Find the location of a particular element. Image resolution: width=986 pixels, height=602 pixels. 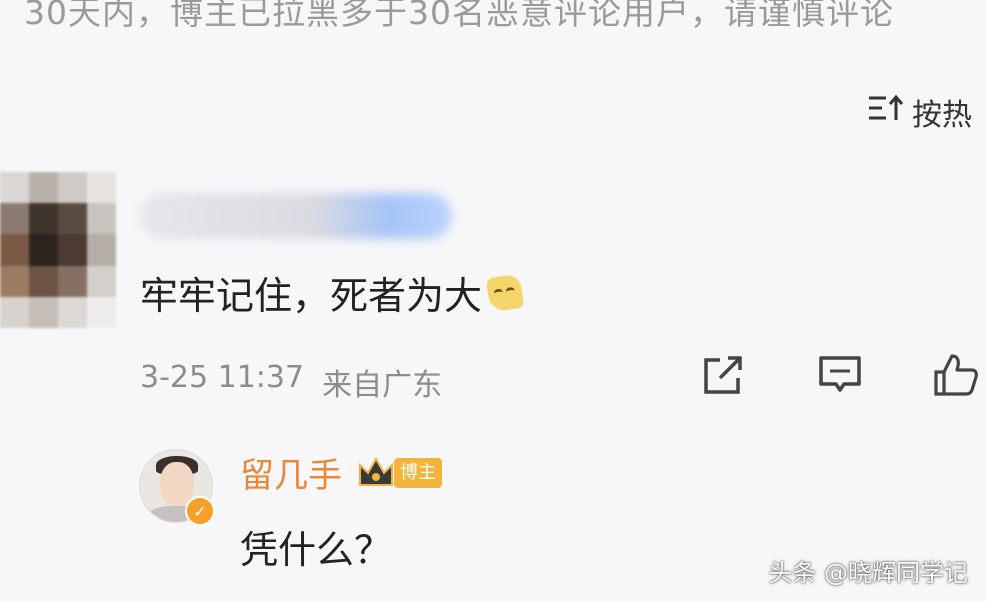

smirk-emoji-icon is located at coordinates (505, 292).